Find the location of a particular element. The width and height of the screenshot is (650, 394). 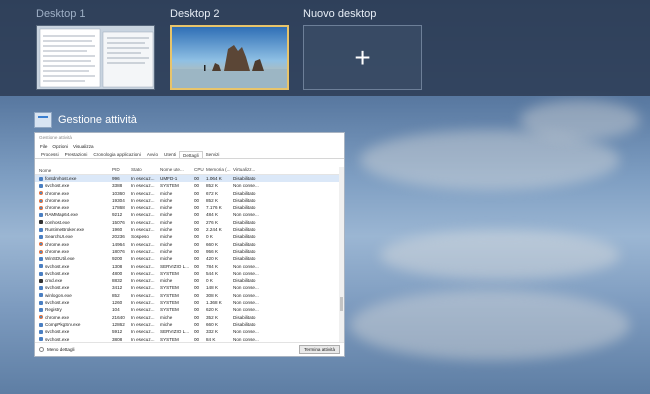

vertical-scrollbar is located at coordinates (341, 255).